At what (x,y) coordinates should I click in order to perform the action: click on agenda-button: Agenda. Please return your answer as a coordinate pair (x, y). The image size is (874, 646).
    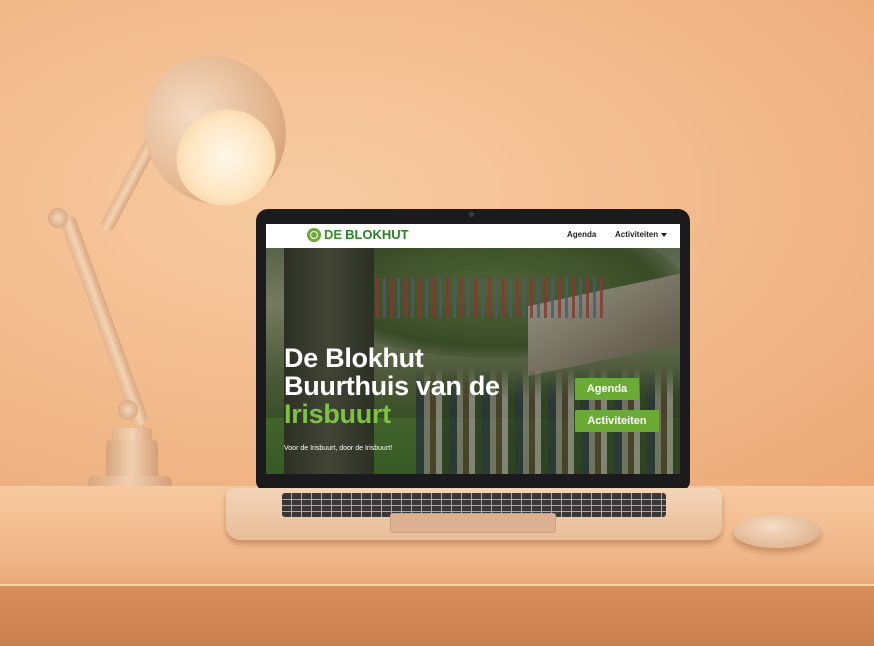
    Looking at the image, I should click on (607, 389).